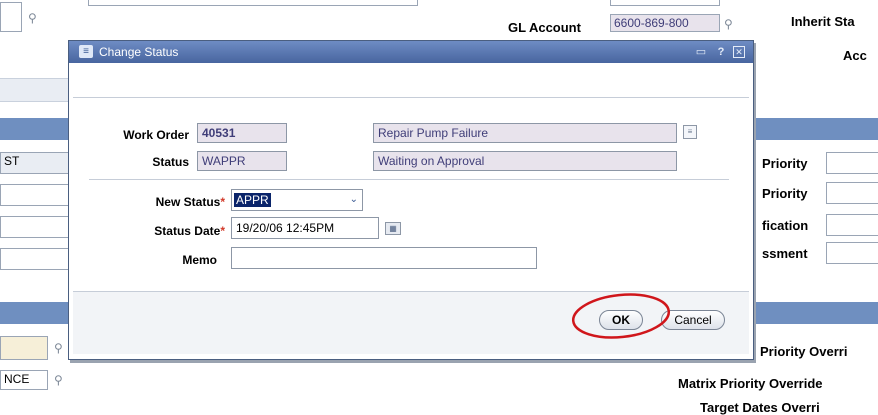 The width and height of the screenshot is (878, 415). I want to click on st-field: ST, so click(35, 163).